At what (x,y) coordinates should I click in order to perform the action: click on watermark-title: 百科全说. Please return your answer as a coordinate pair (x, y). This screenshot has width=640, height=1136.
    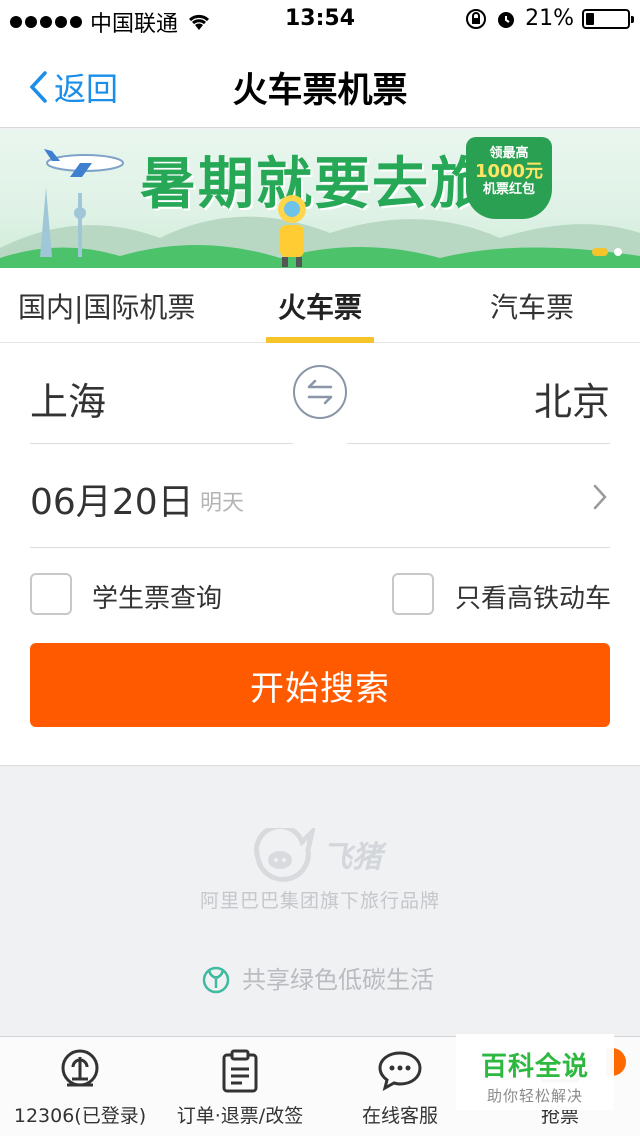
    Looking at the image, I should click on (534, 1067).